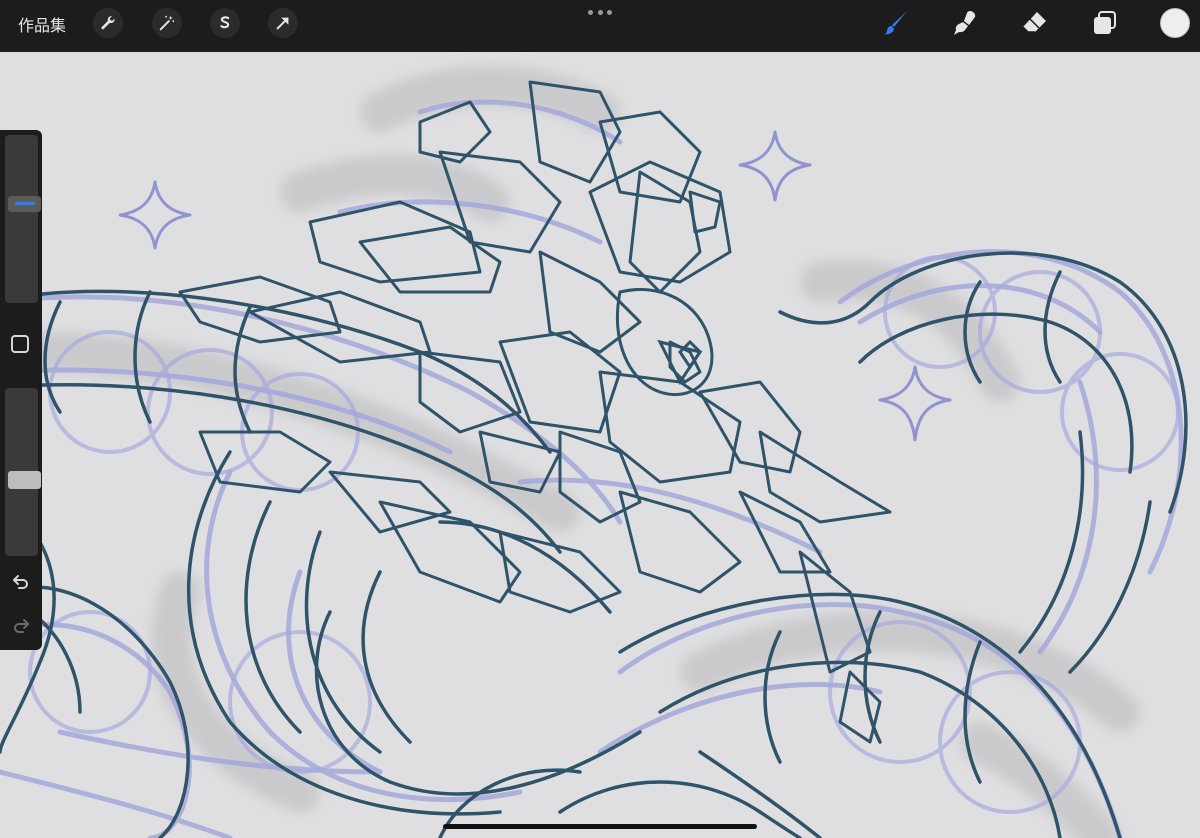 The image size is (1200, 838). I want to click on smudge-icon, so click(965, 23).